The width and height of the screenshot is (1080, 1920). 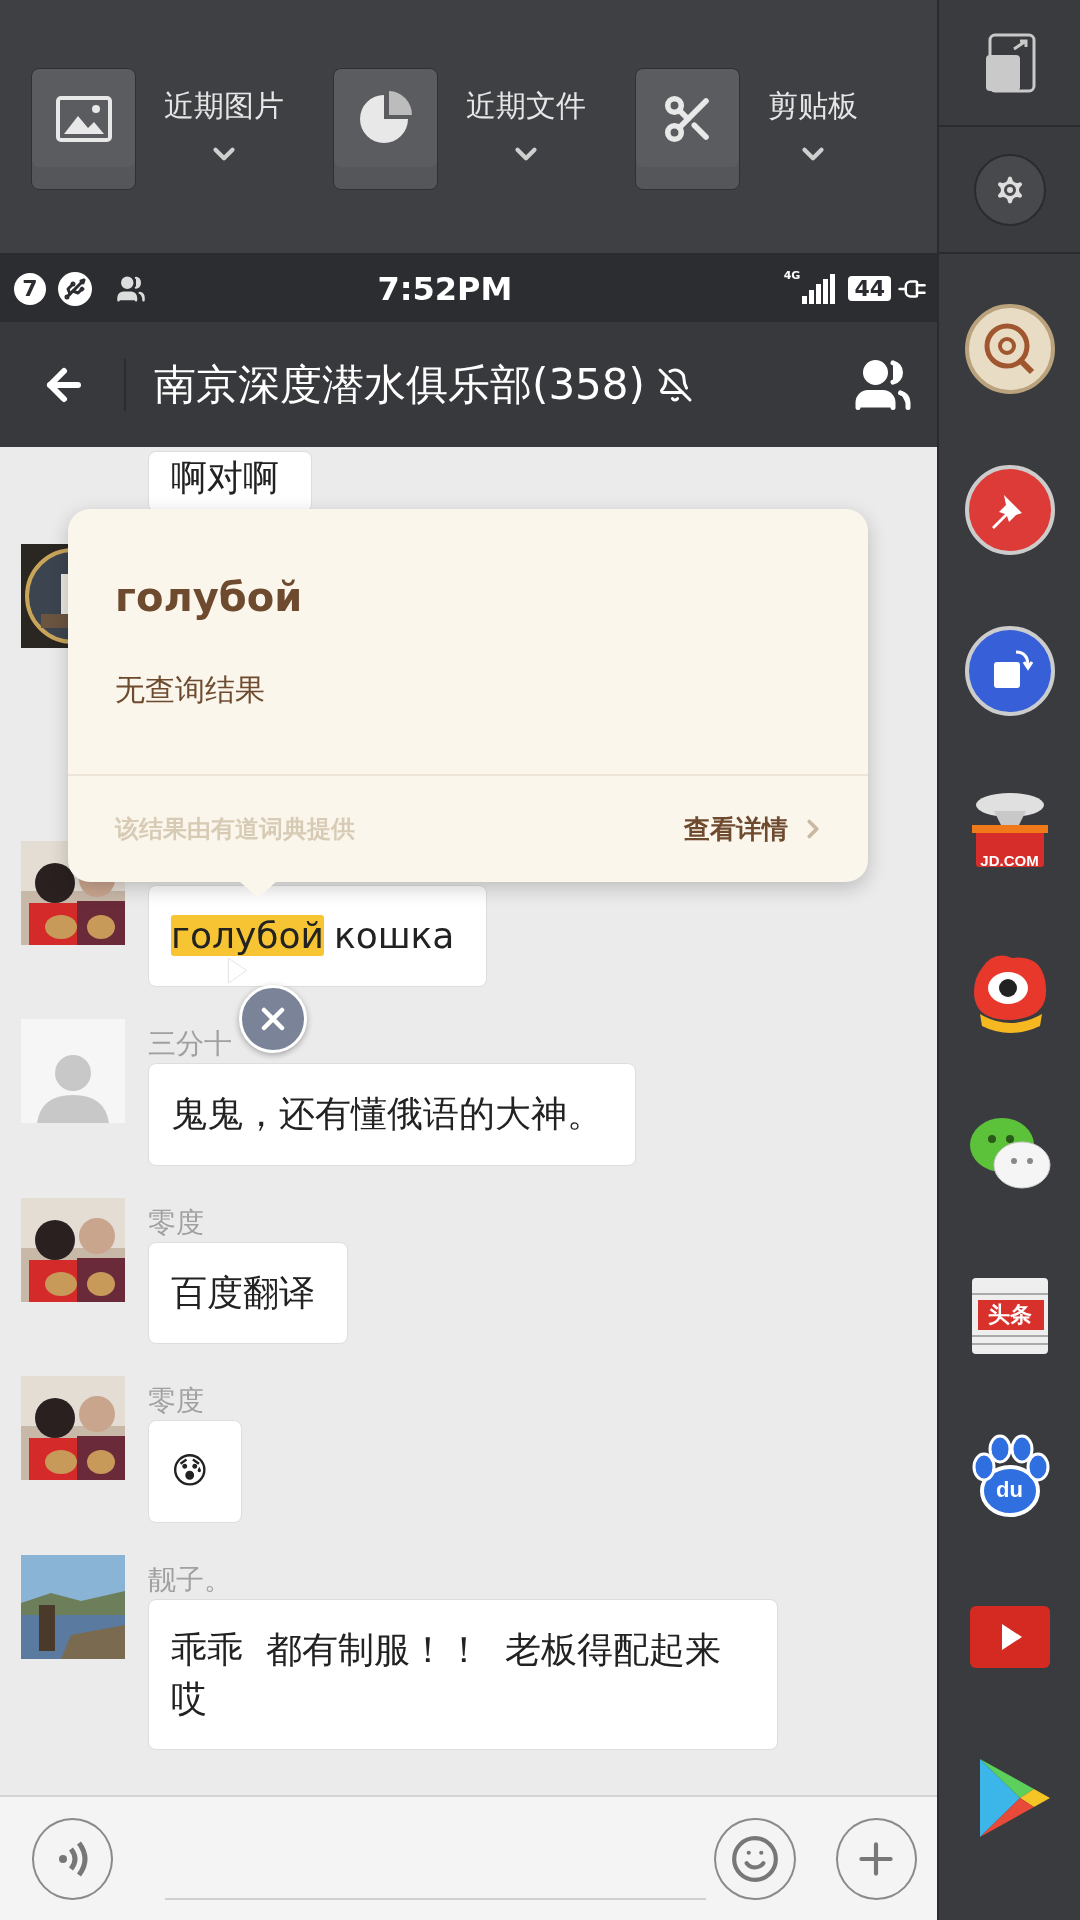 I want to click on message-bubble: 百度翻译, so click(x=248, y=1293).